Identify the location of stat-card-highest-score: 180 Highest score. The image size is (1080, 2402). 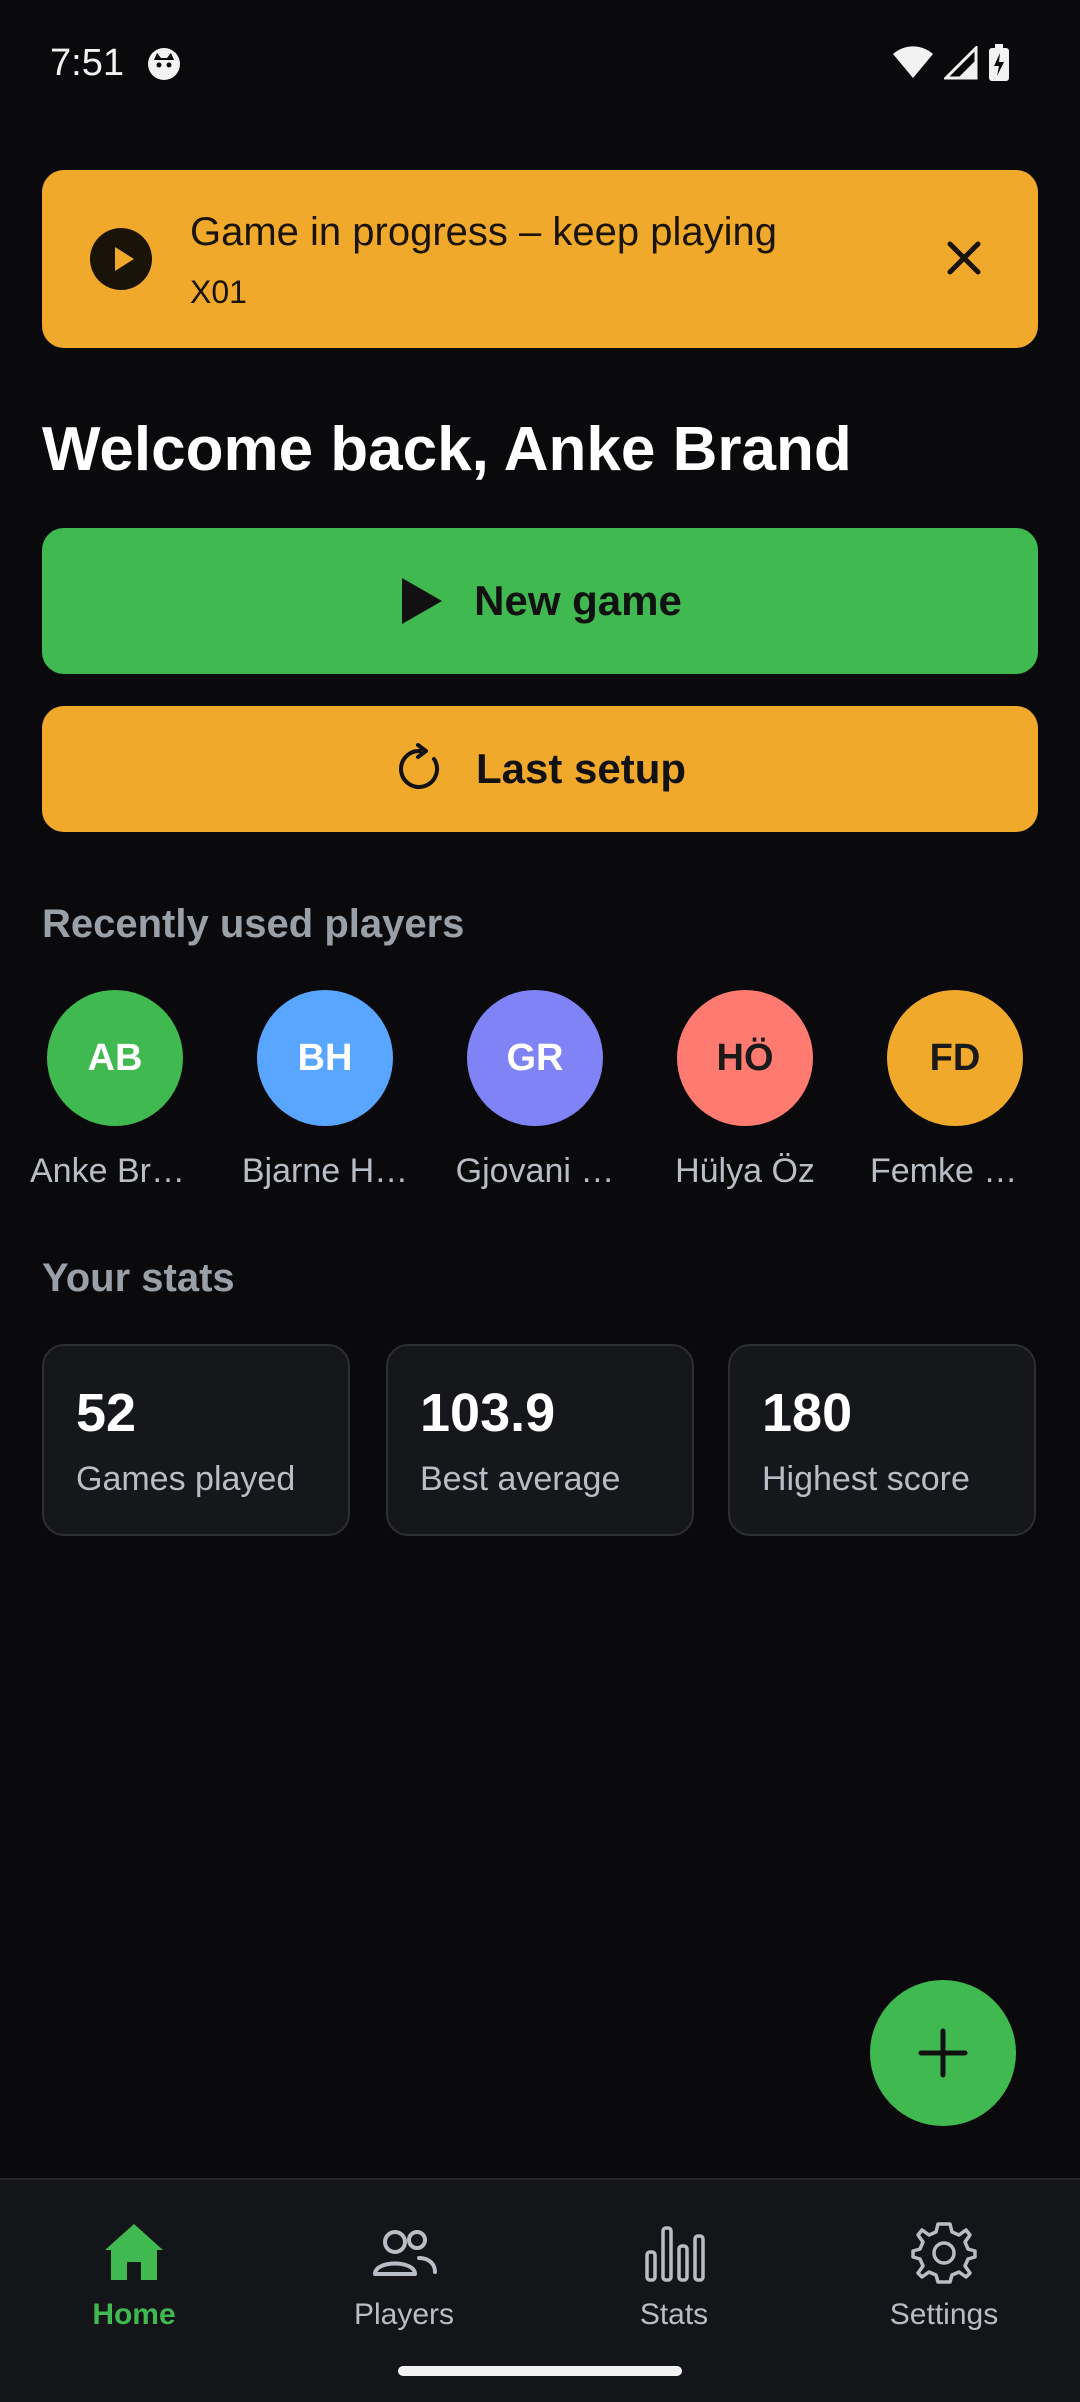
(882, 1440).